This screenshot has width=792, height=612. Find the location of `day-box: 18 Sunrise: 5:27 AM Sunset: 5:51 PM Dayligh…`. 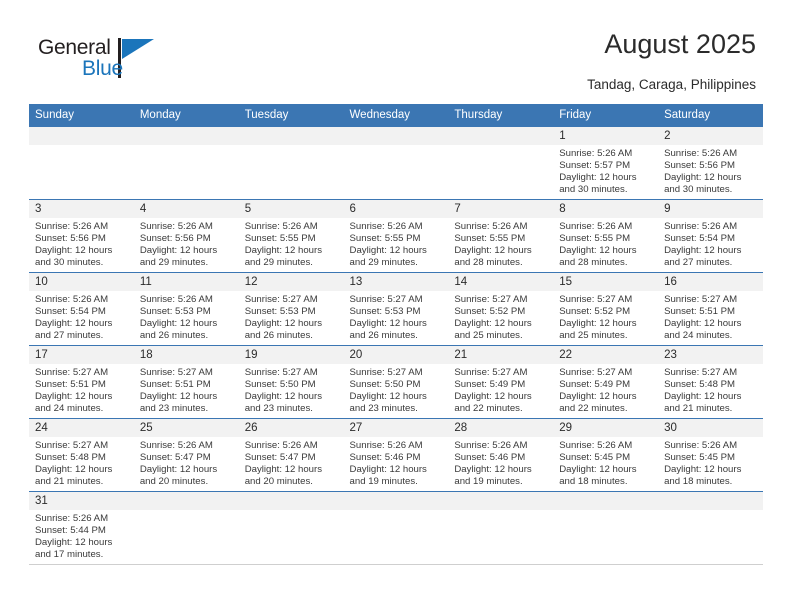

day-box: 18 Sunrise: 5:27 AM Sunset: 5:51 PM Dayligh… is located at coordinates (186, 382).